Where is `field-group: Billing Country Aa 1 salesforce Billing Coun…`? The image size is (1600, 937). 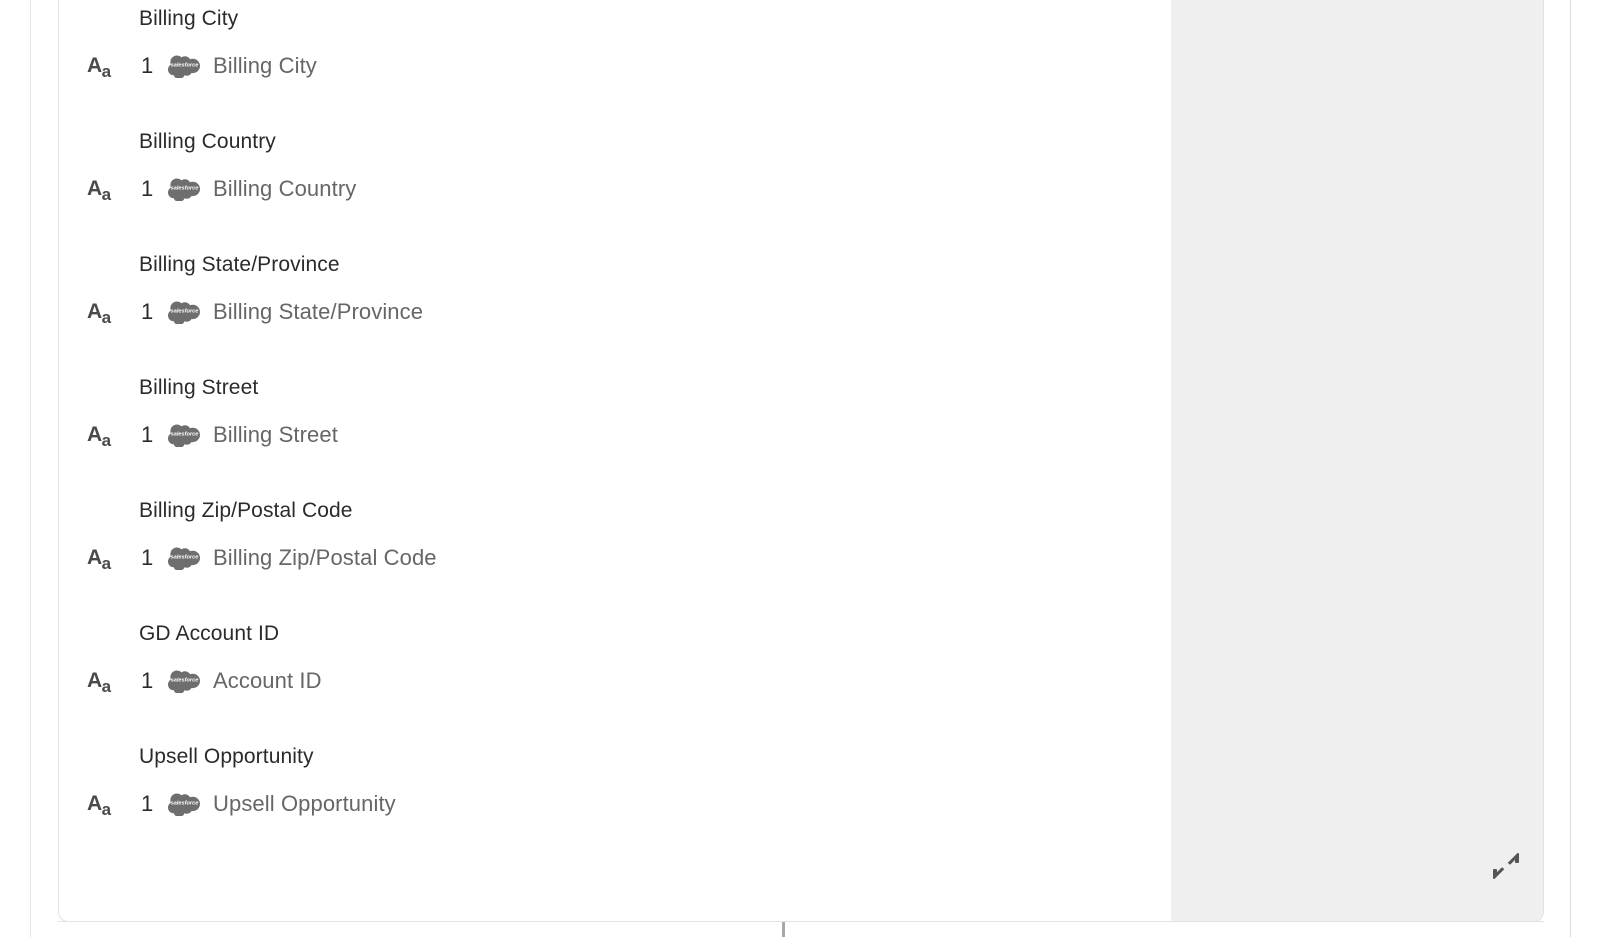 field-group: Billing Country Aa 1 salesforce Billing Coun… is located at coordinates (604, 184).